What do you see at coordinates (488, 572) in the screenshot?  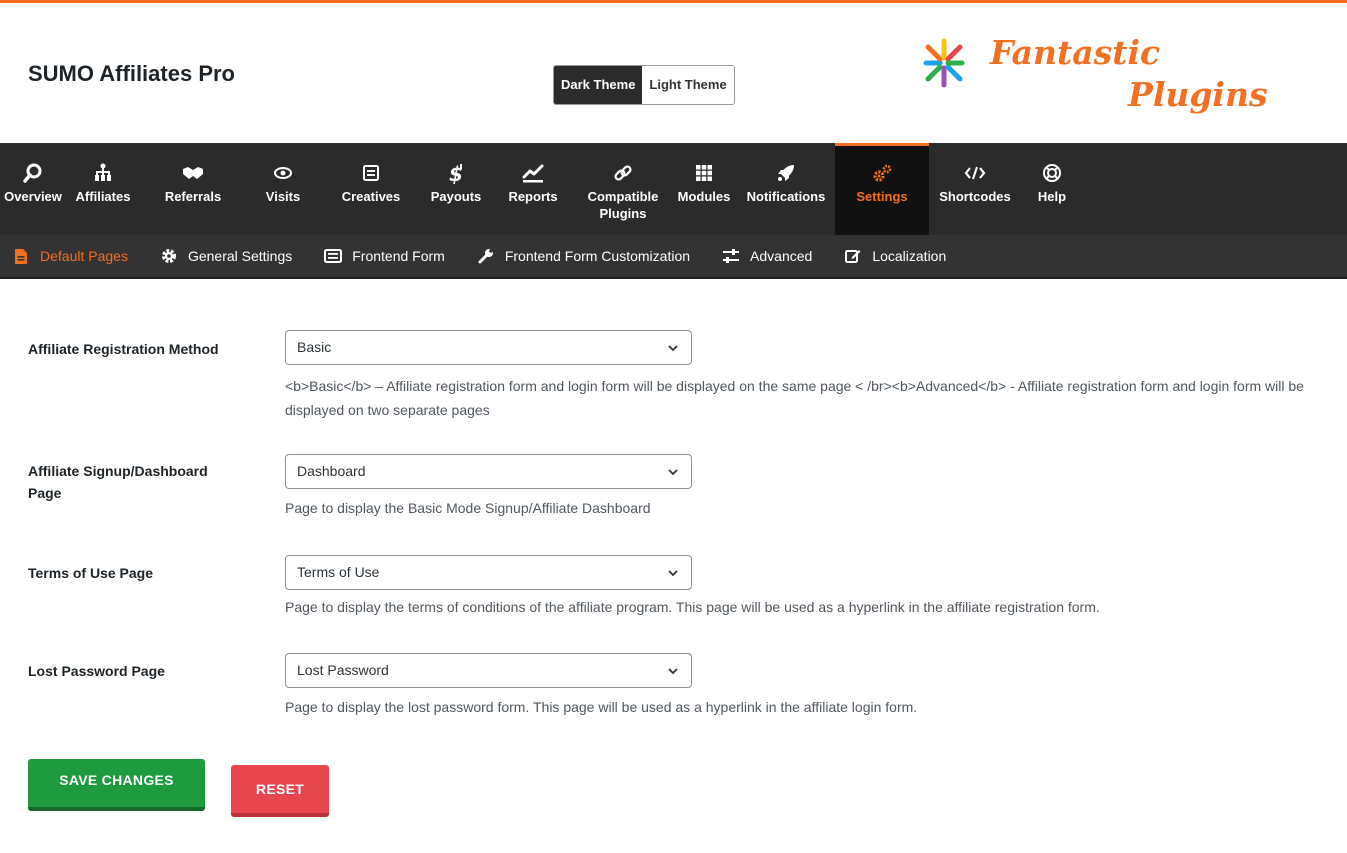 I see `terms-of-use-page-select: Terms of Use` at bounding box center [488, 572].